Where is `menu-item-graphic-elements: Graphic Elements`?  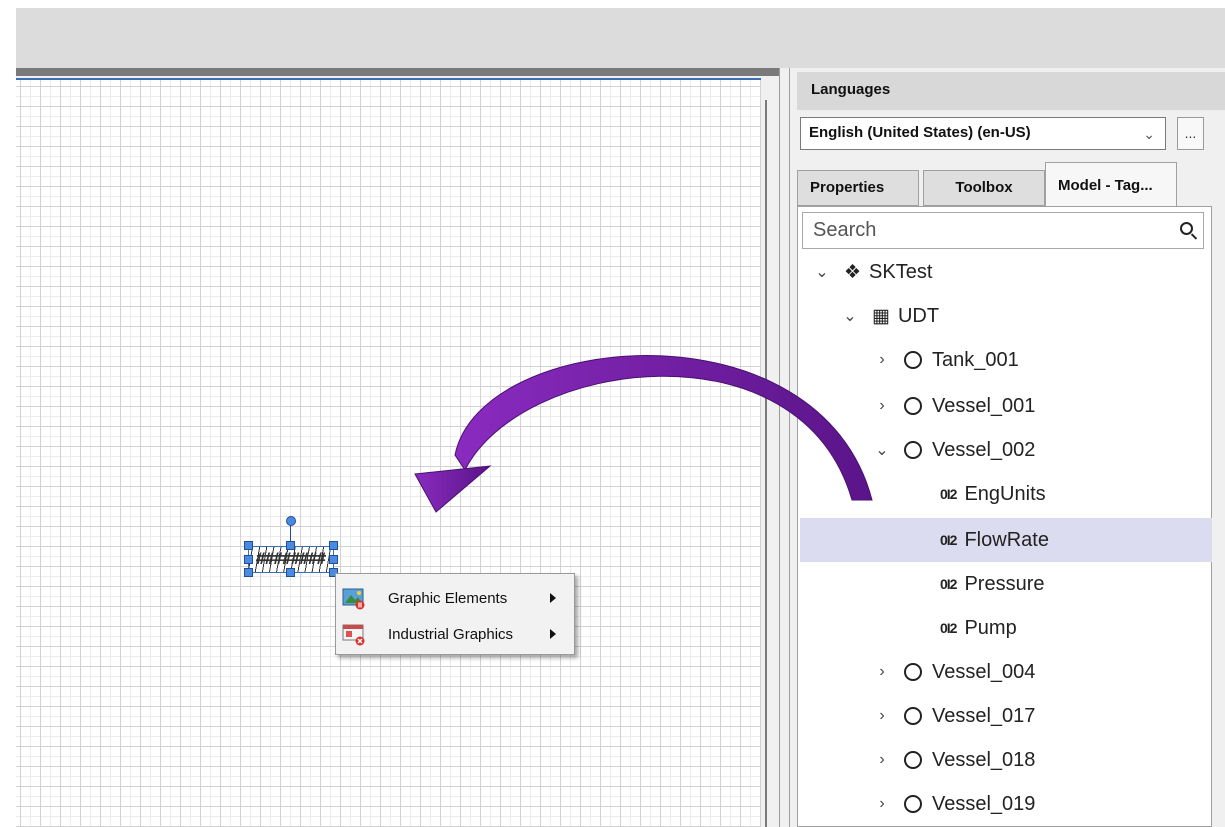 menu-item-graphic-elements: Graphic Elements is located at coordinates (455, 598).